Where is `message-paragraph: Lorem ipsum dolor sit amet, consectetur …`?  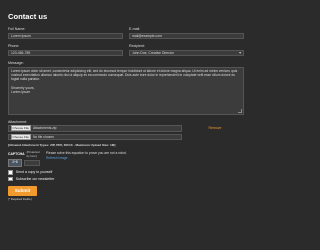 message-paragraph: Lorem ipsum dolor sit amet, consectetur … is located at coordinates (124, 75).